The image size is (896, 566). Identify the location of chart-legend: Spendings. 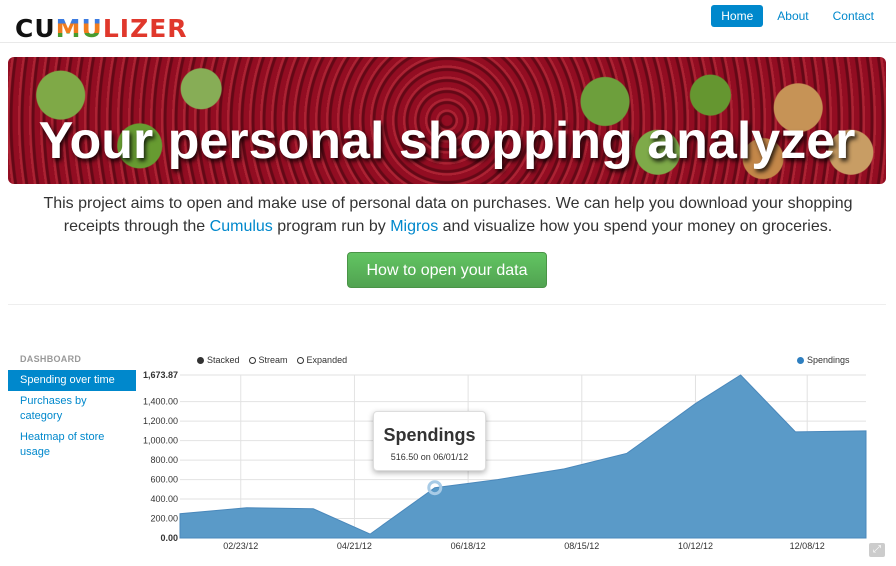
(823, 360).